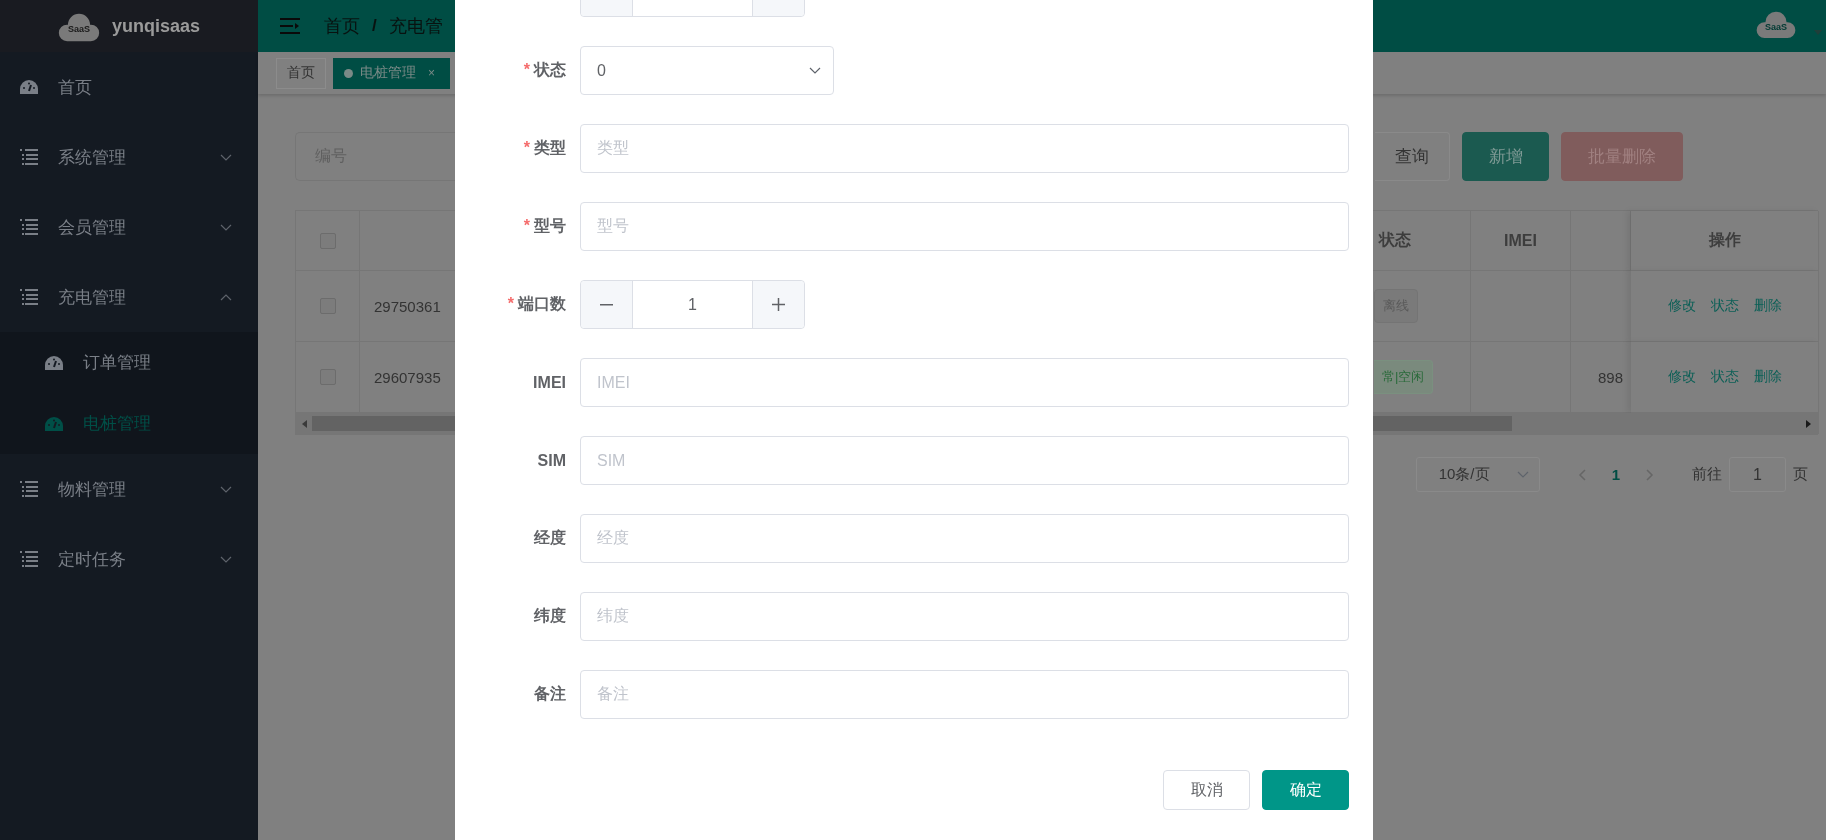 The image size is (1826, 840). What do you see at coordinates (1305, 790) in the screenshot?
I see `confirm-button: 确定` at bounding box center [1305, 790].